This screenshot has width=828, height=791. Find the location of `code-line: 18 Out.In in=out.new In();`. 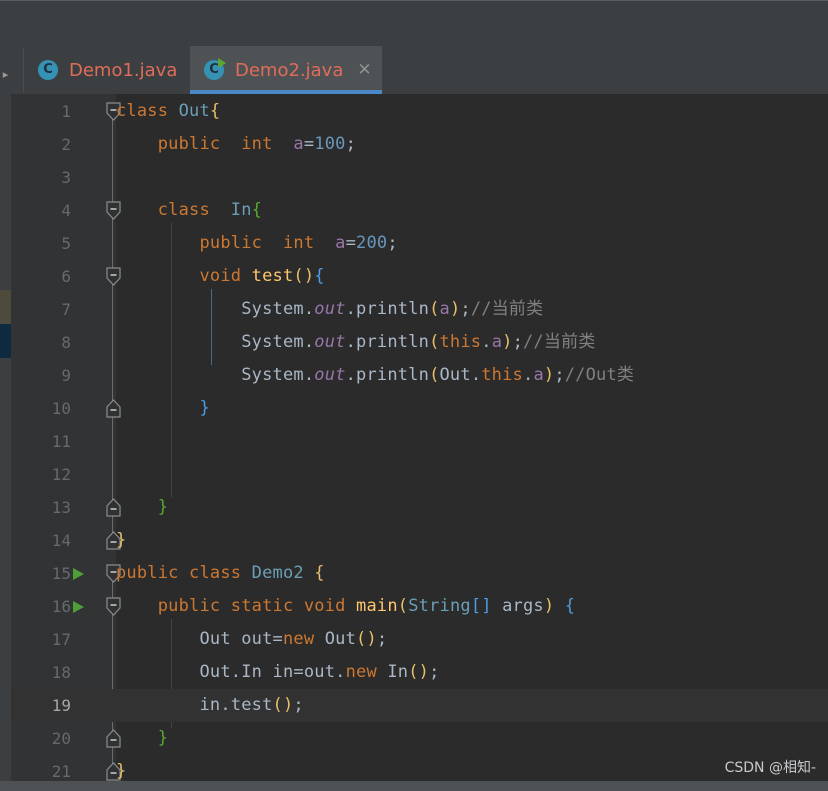

code-line: 18 Out.In in=out.new In(); is located at coordinates (419, 672).